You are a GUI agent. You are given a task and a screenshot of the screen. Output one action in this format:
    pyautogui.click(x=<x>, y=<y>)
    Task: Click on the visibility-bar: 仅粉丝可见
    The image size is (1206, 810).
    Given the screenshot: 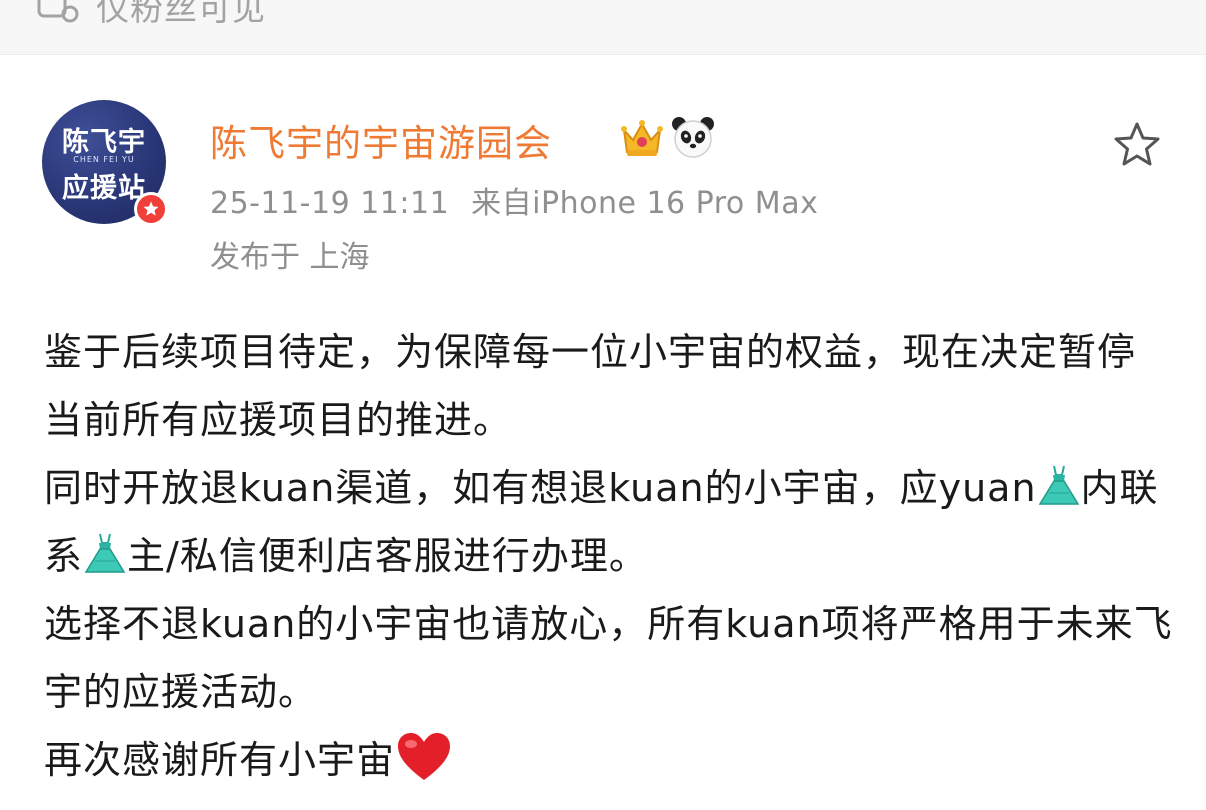 What is the action you would take?
    pyautogui.click(x=603, y=27)
    